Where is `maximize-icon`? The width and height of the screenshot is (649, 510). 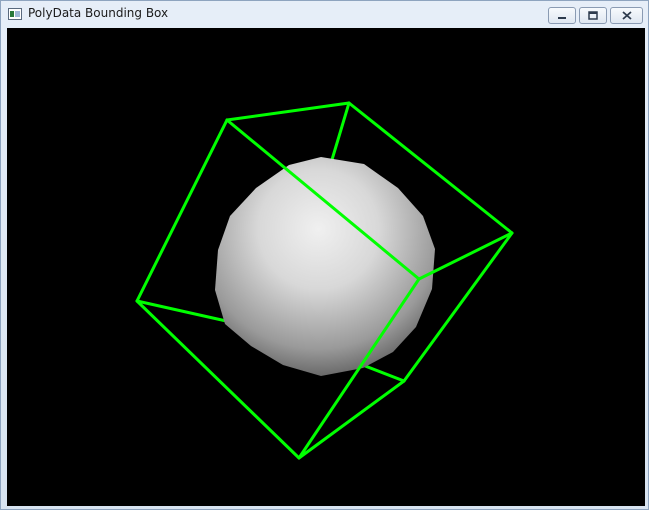
maximize-icon is located at coordinates (593, 15).